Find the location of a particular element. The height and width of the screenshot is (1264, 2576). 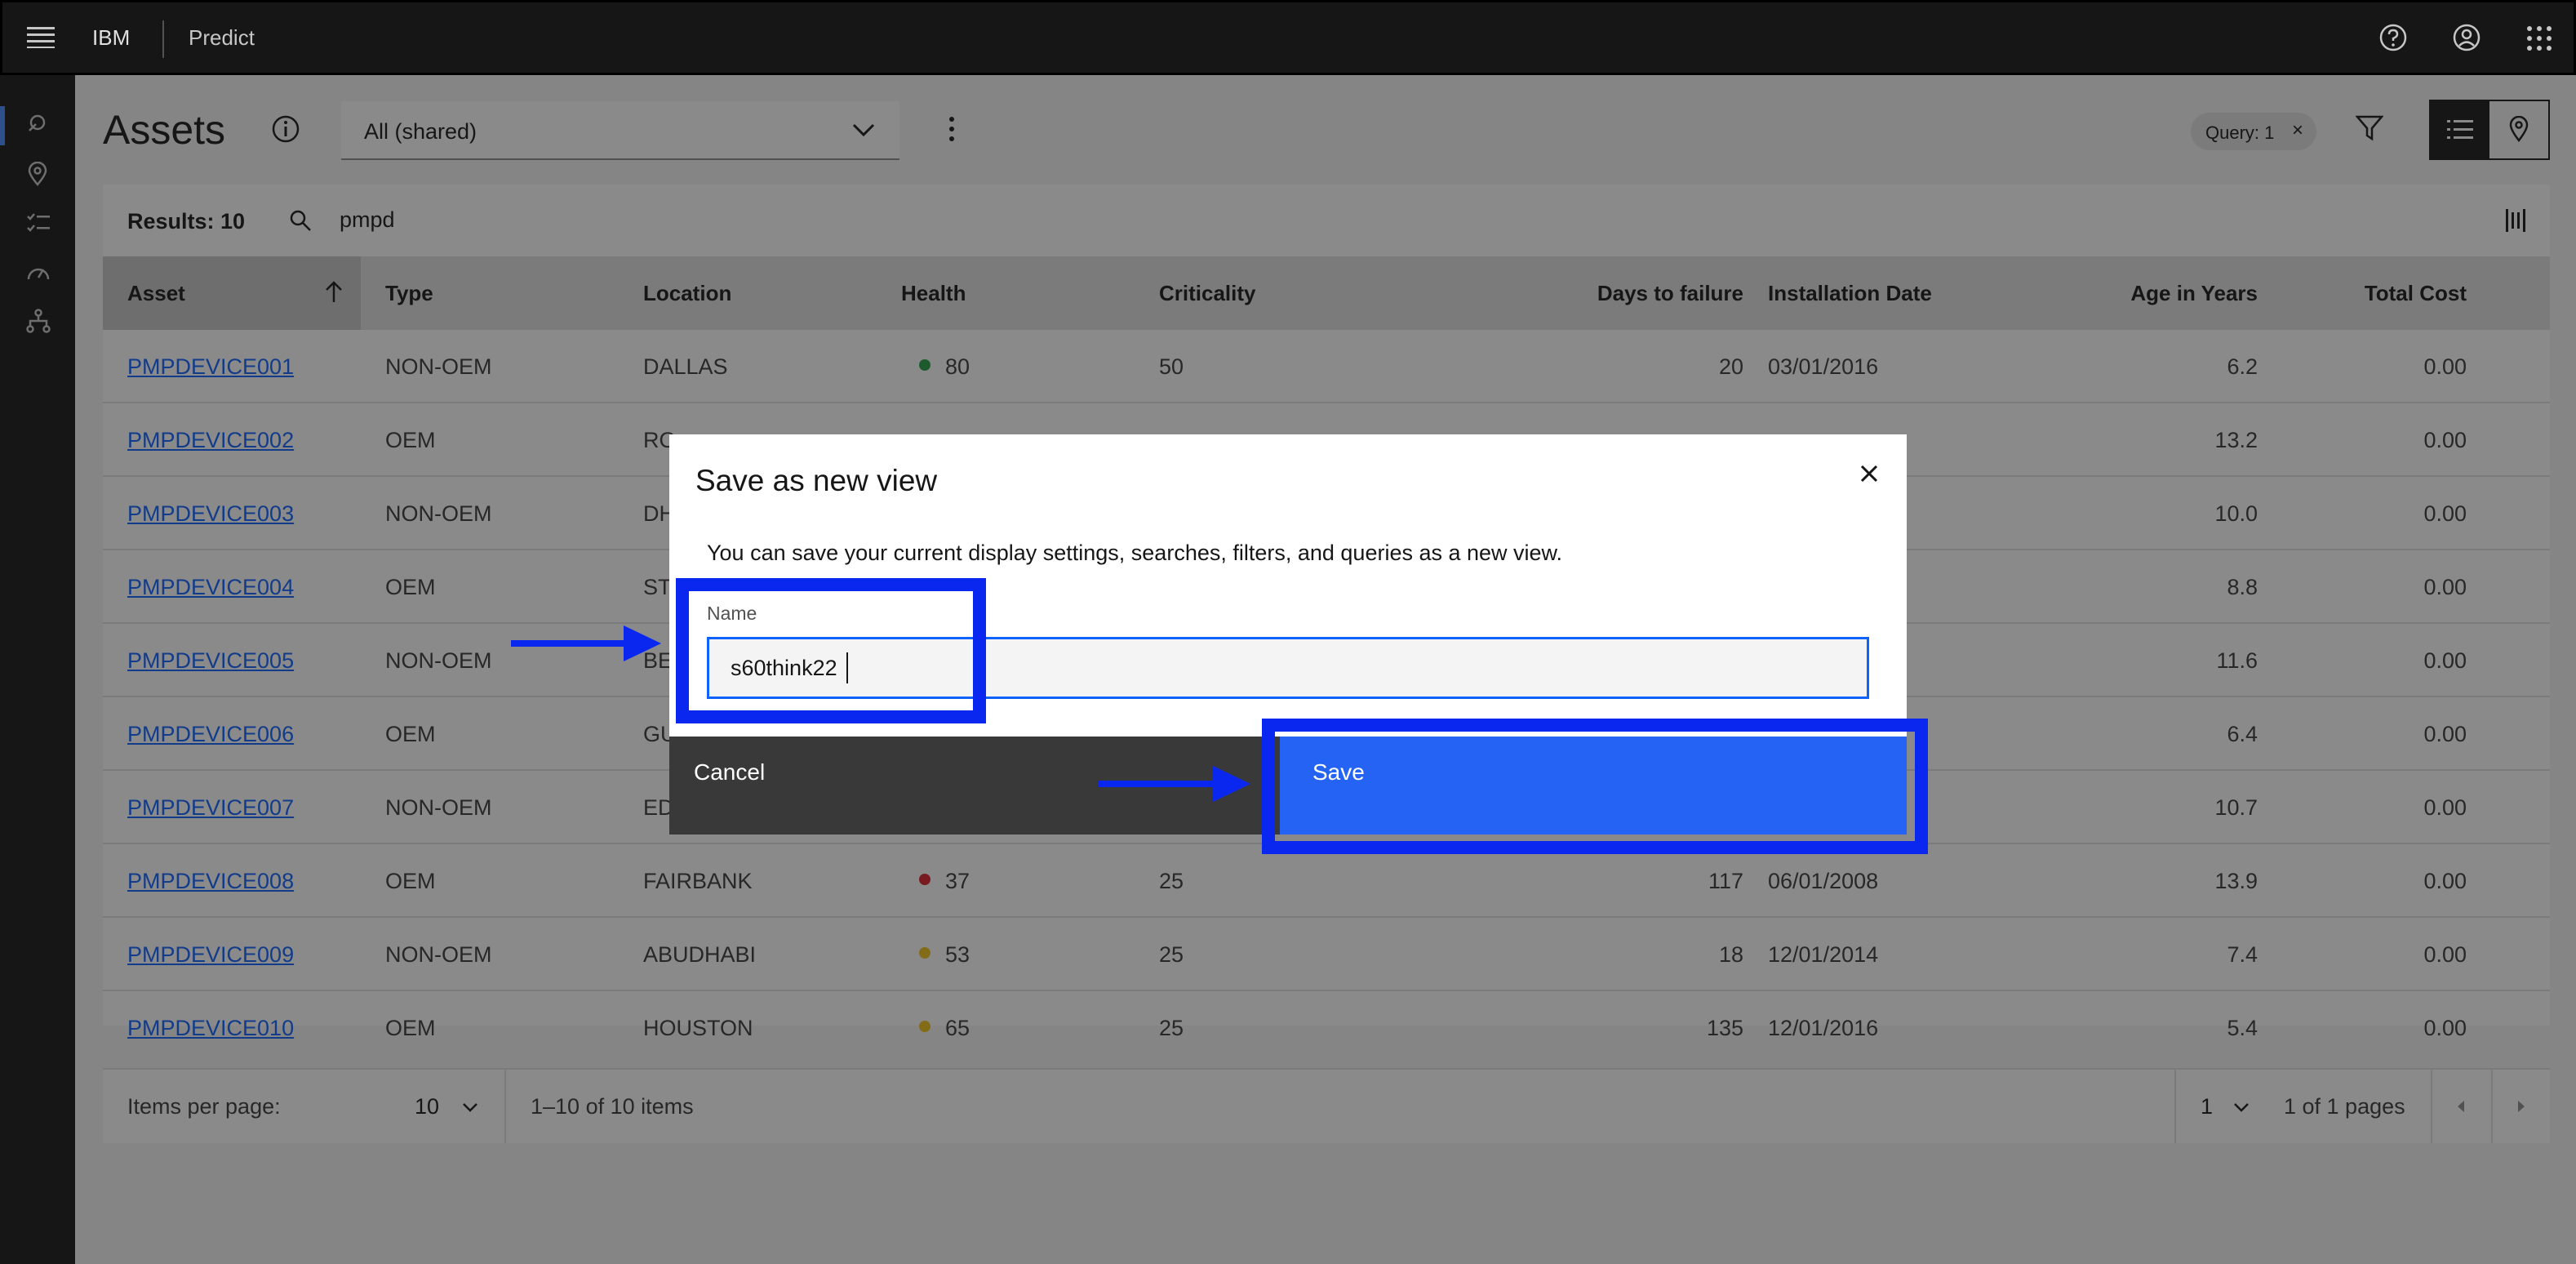

hamburger-menu-icon is located at coordinates (41, 37).